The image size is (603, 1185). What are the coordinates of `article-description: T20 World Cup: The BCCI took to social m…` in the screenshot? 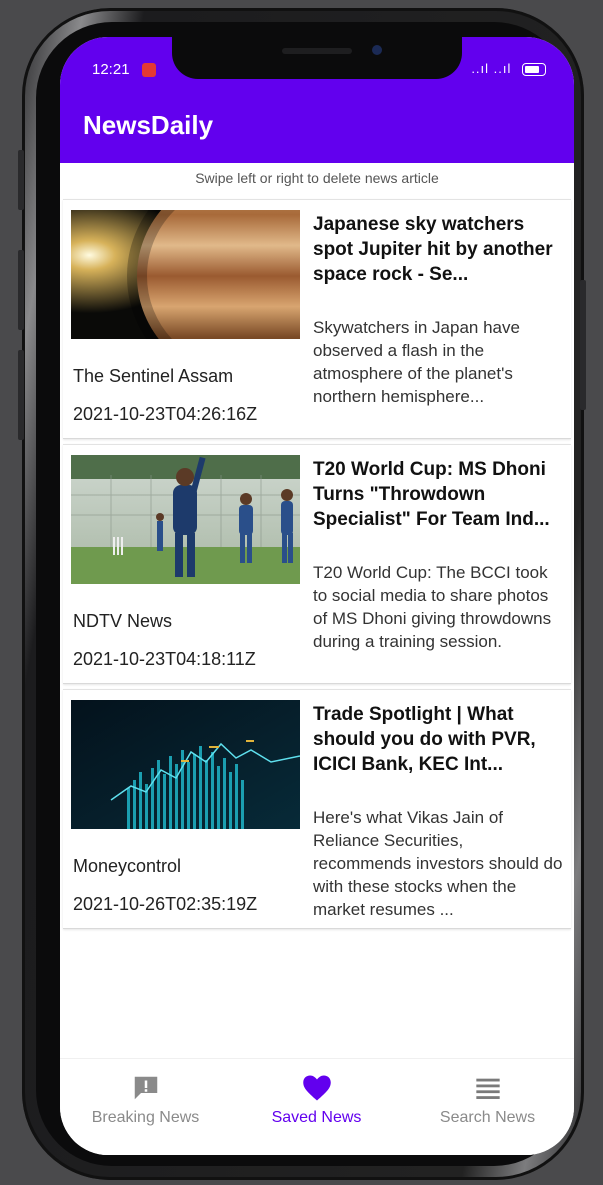 It's located at (432, 607).